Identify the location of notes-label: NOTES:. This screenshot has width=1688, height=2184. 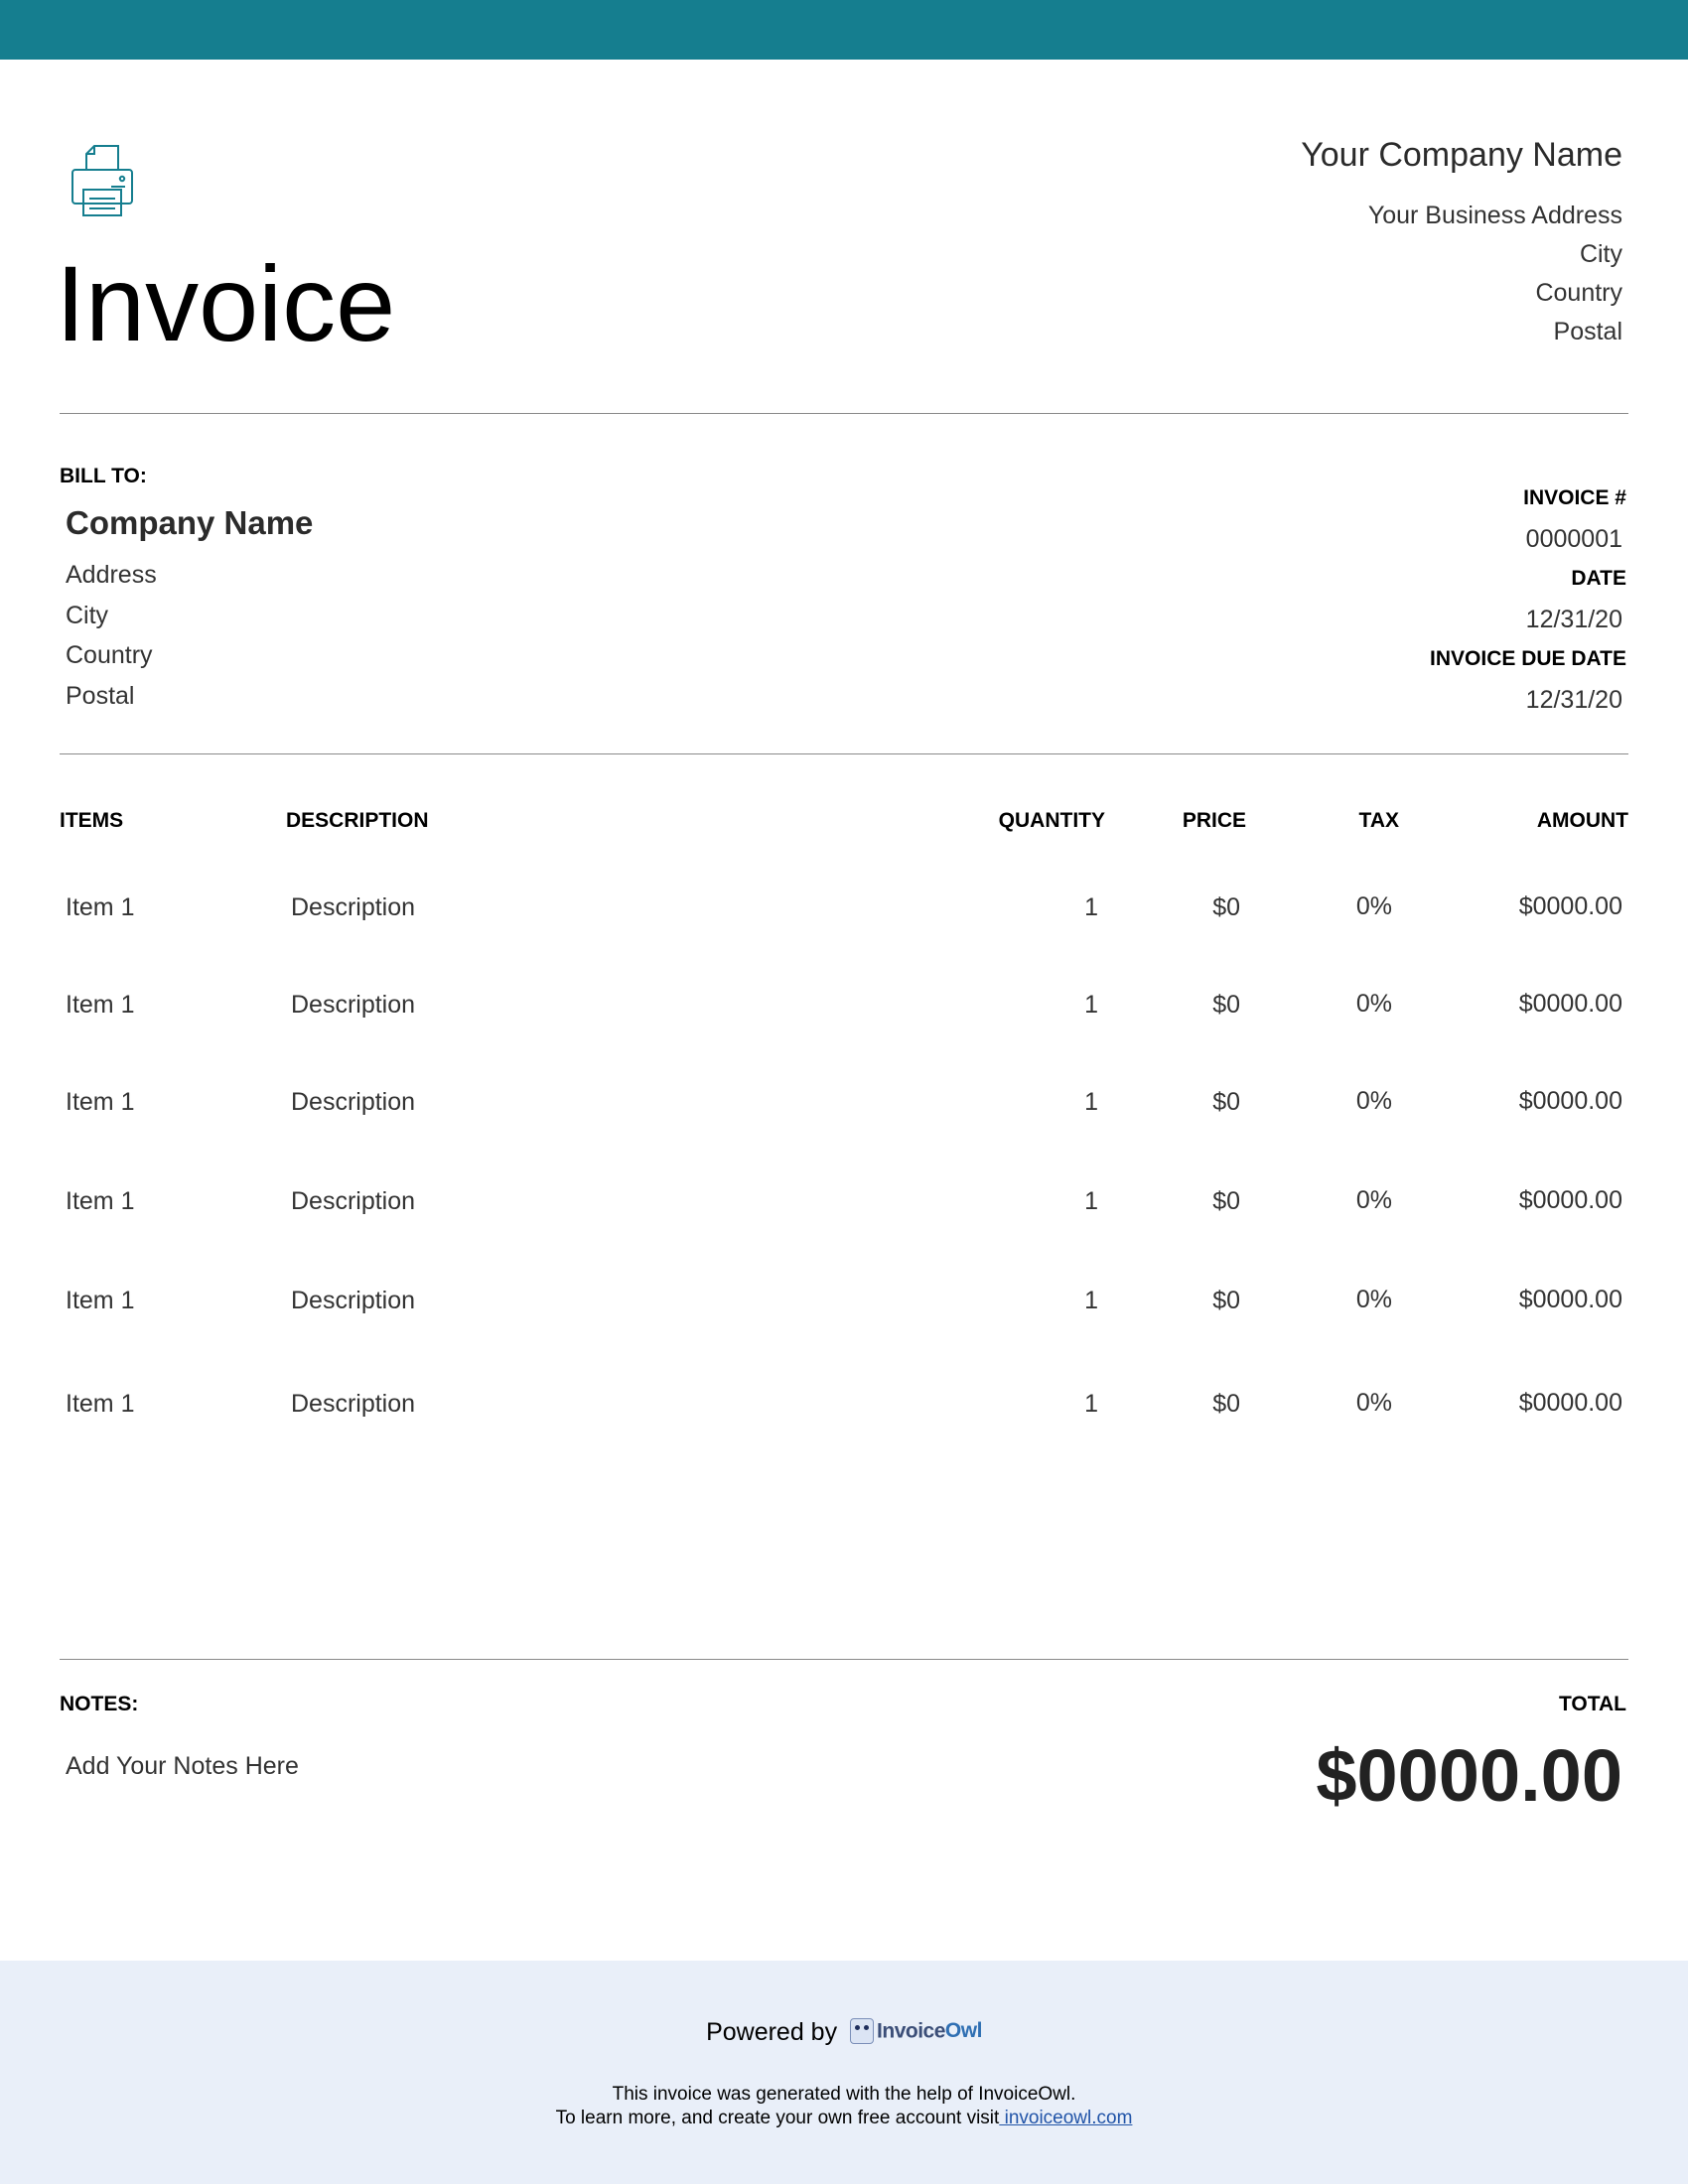
(99, 1704).